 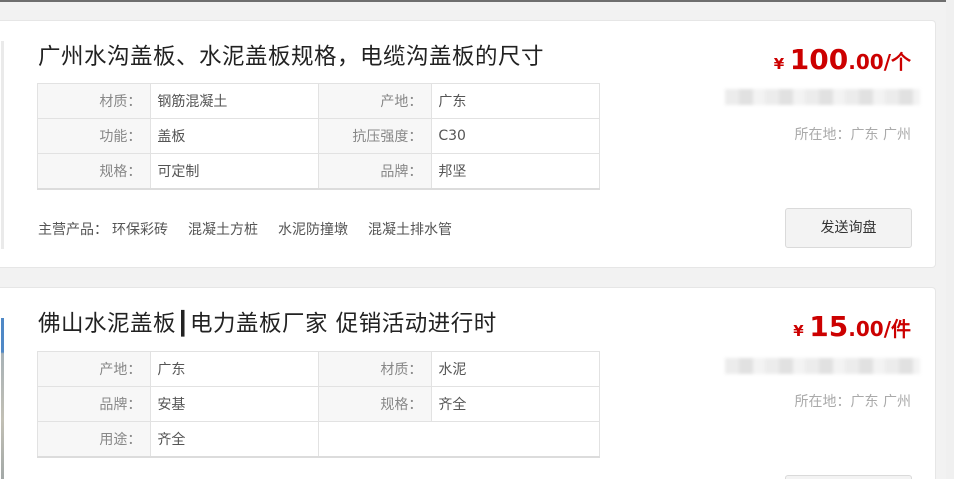 I want to click on main-product-link: 环保彩砖, so click(x=140, y=230).